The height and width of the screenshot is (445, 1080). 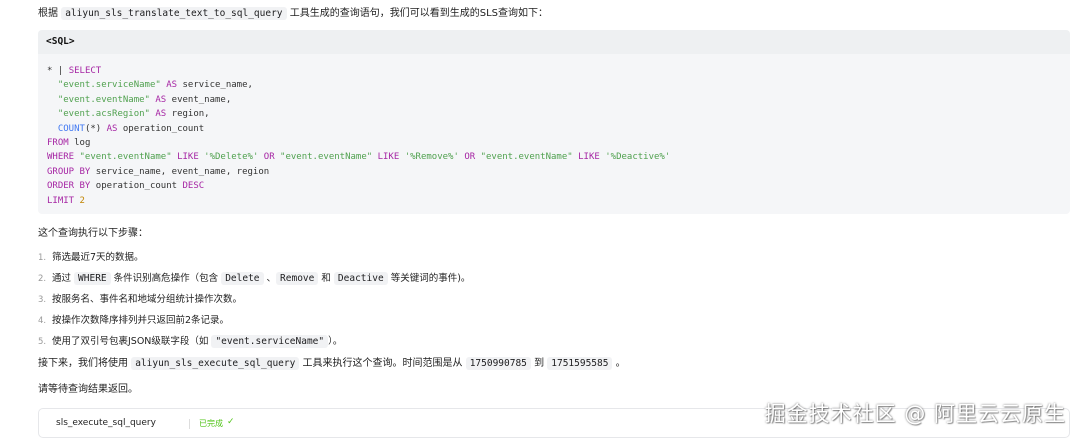 I want to click on wait-paragraph: 请等待查询结果返回。, so click(x=88, y=389).